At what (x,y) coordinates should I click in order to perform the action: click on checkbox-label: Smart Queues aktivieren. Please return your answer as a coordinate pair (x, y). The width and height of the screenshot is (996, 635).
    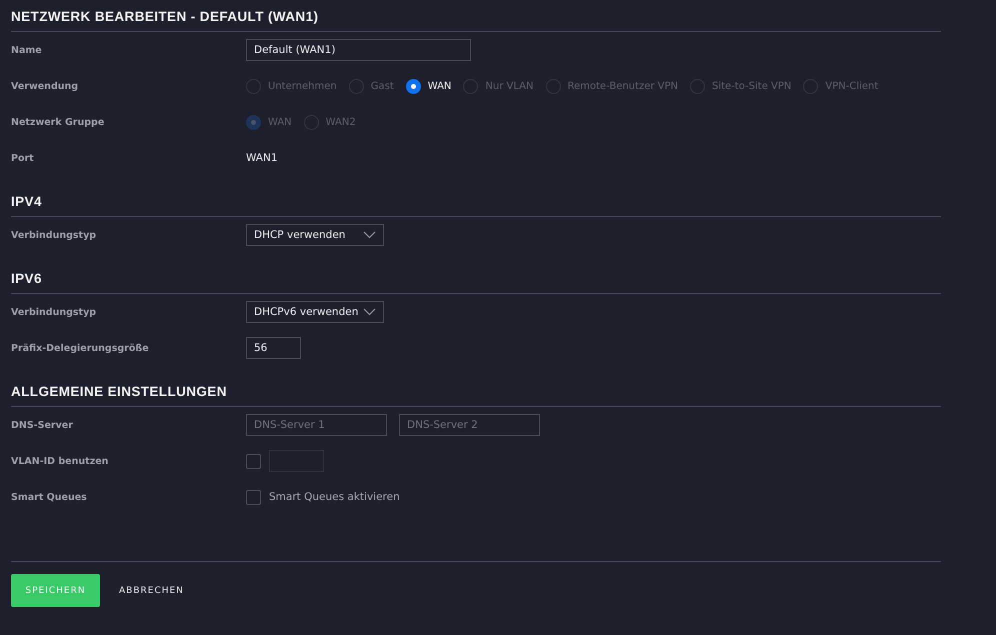
    Looking at the image, I should click on (334, 497).